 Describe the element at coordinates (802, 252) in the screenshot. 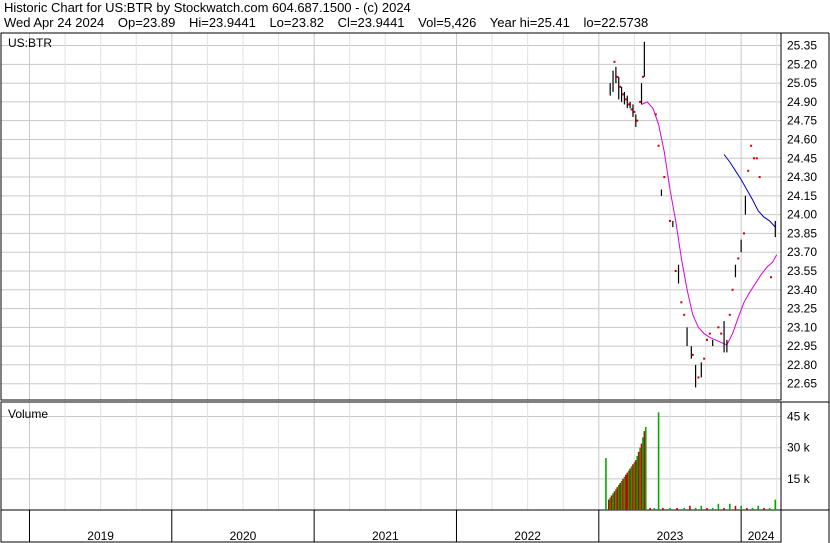

I see `price-tick-label: 23.70` at that location.